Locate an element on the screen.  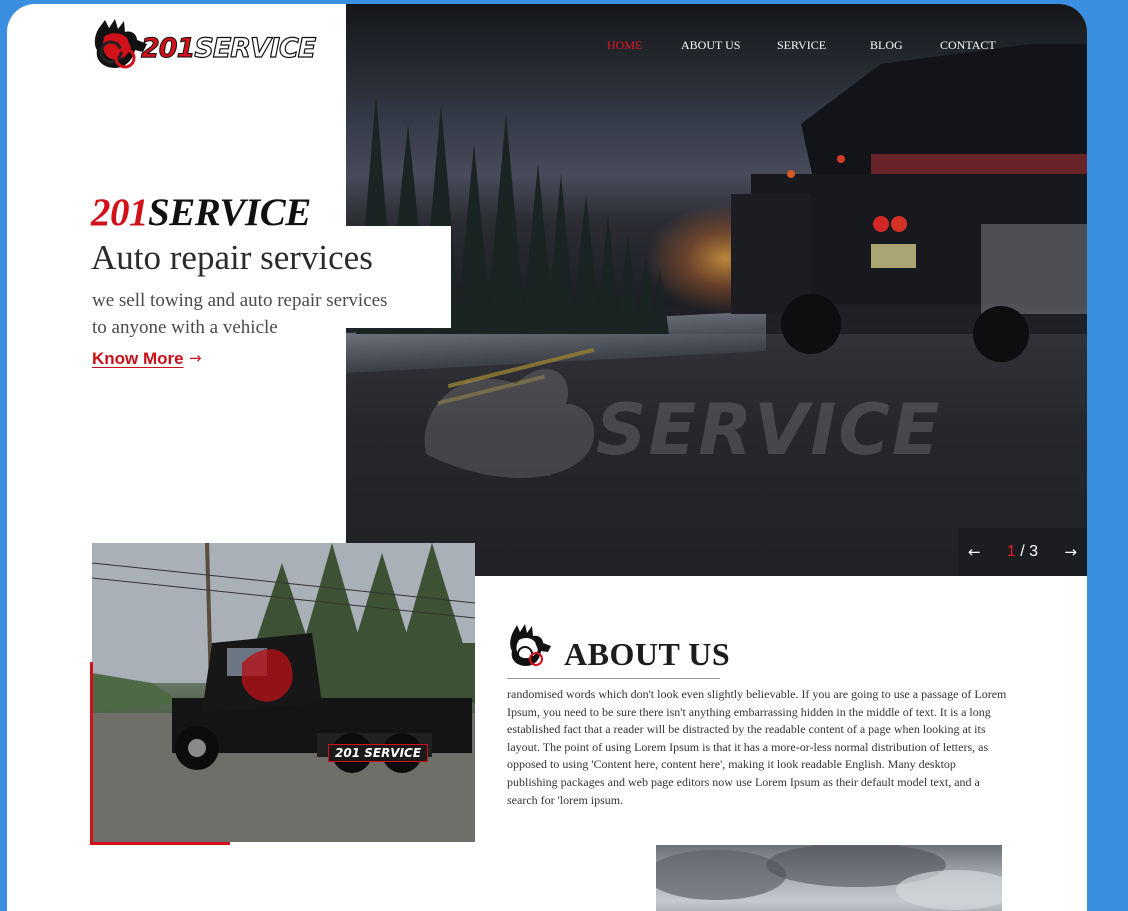
hero-description-line: to anyone with a vehicle is located at coordinates (185, 327).